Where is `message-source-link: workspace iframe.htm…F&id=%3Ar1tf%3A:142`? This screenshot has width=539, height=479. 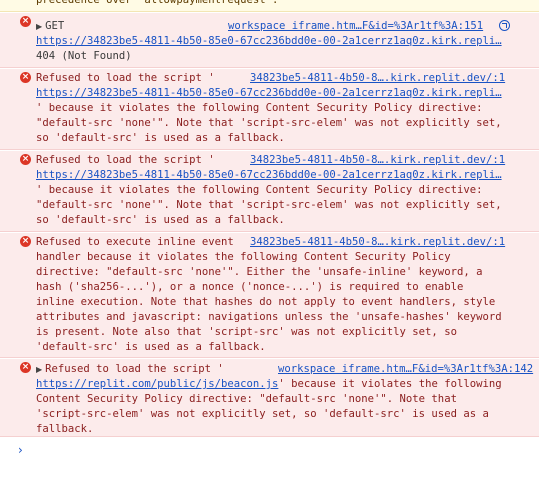 message-source-link: workspace iframe.htm…F&id=%3Ar1tf%3A:142 is located at coordinates (405, 369).